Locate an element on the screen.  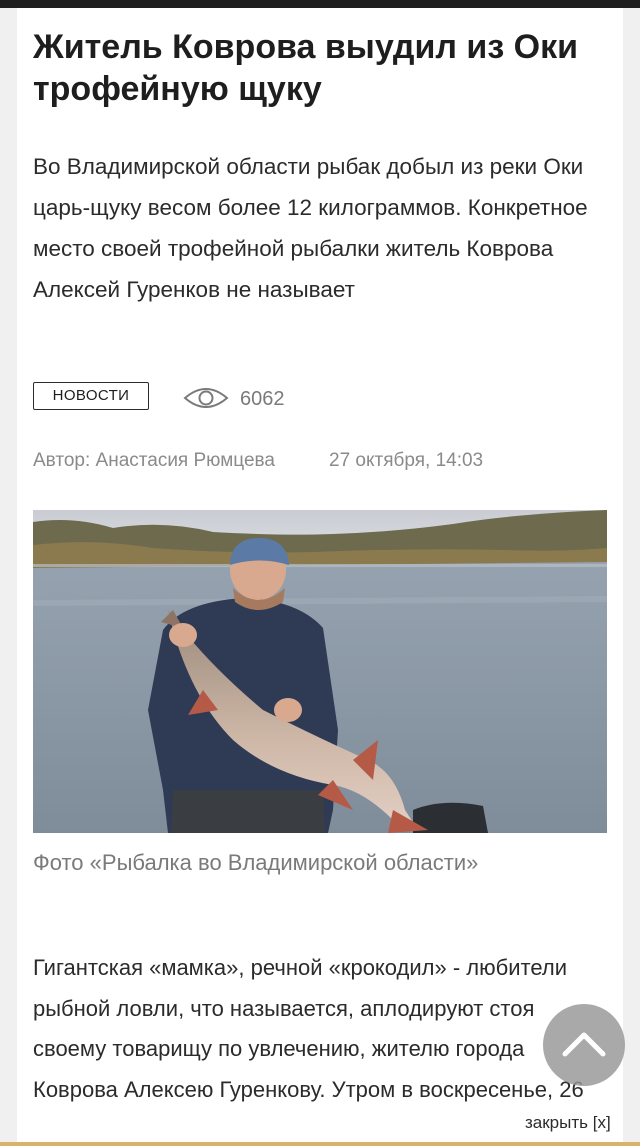
views-count: 6062 is located at coordinates (262, 399).